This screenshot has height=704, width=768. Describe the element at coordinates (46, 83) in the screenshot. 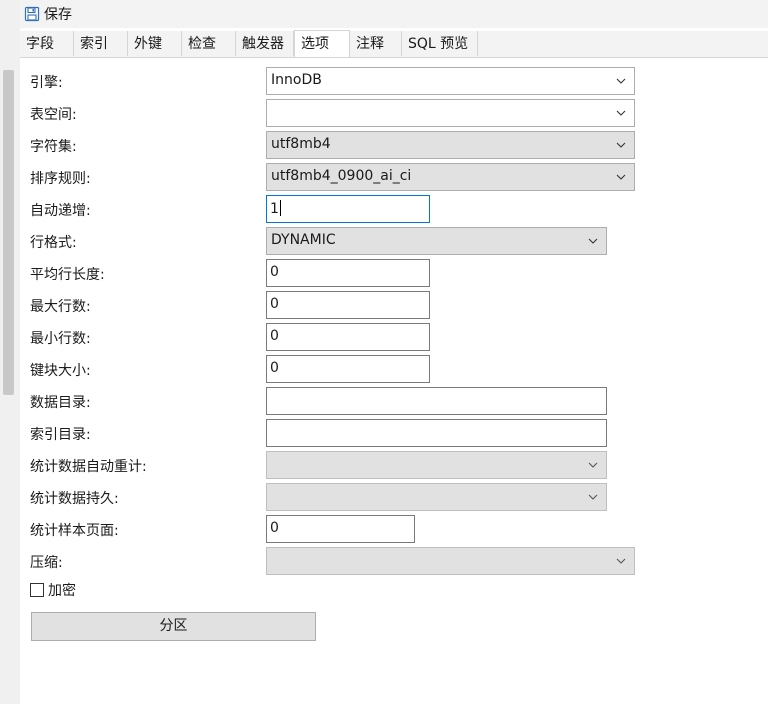

I see `engine-label: 引擎:` at that location.